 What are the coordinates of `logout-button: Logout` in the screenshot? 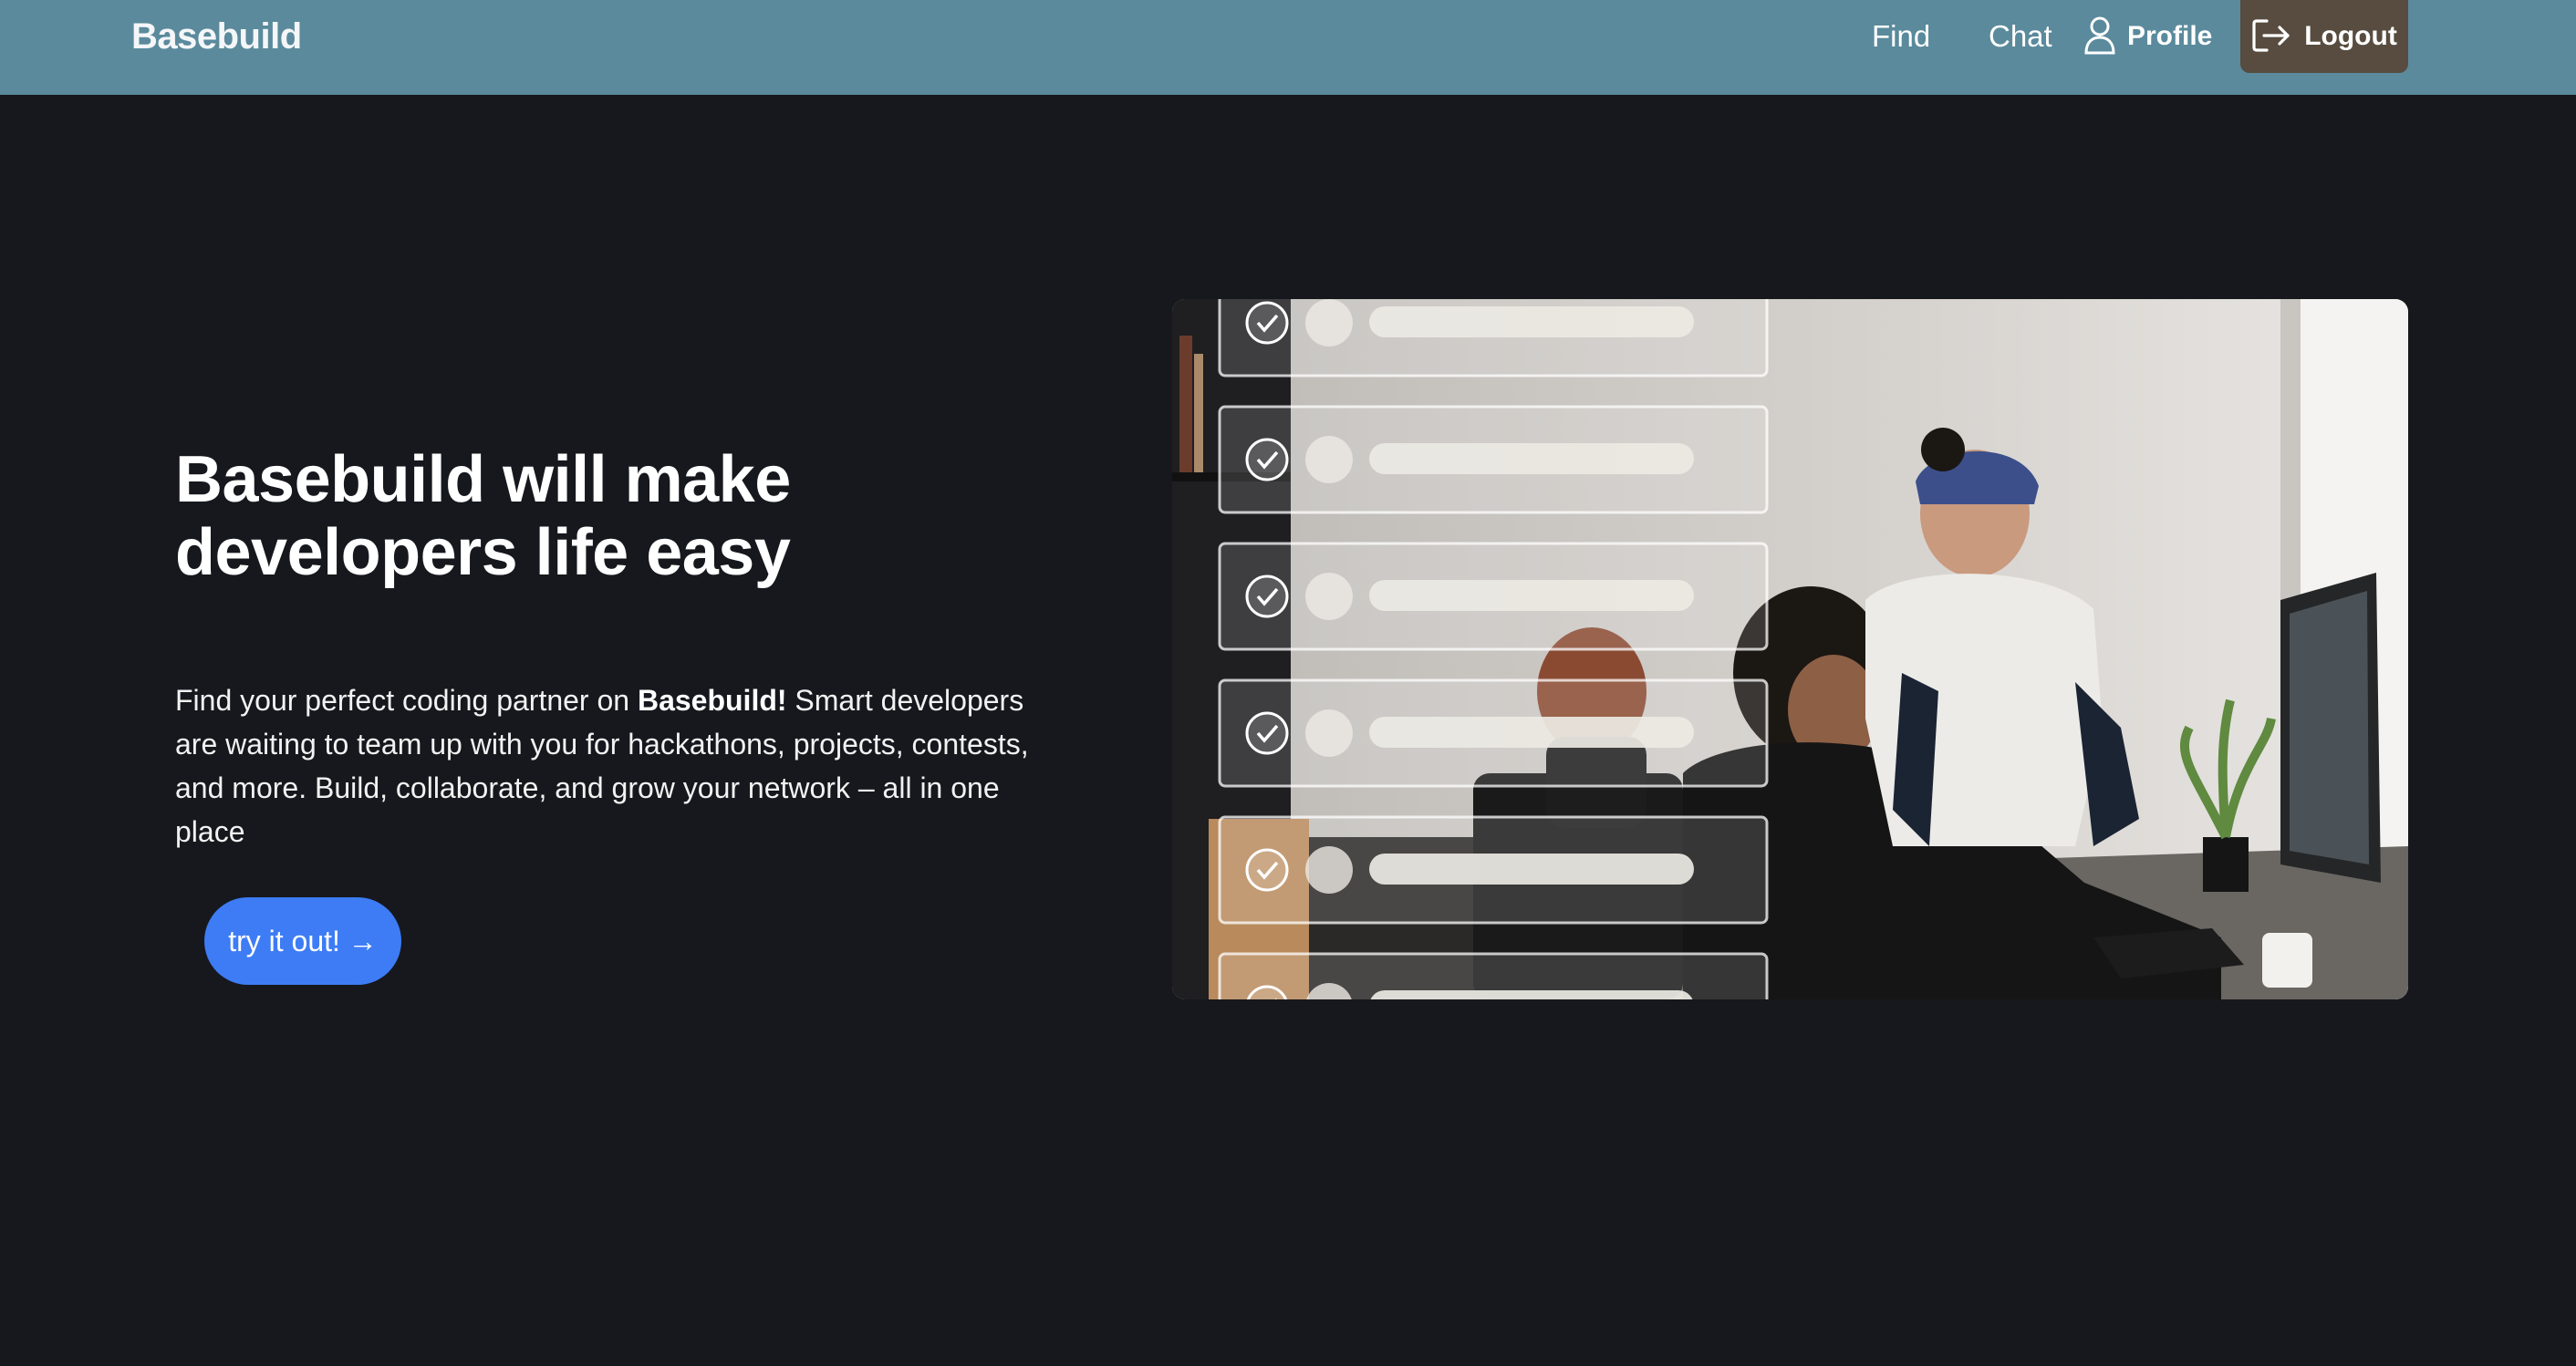 It's located at (2324, 37).